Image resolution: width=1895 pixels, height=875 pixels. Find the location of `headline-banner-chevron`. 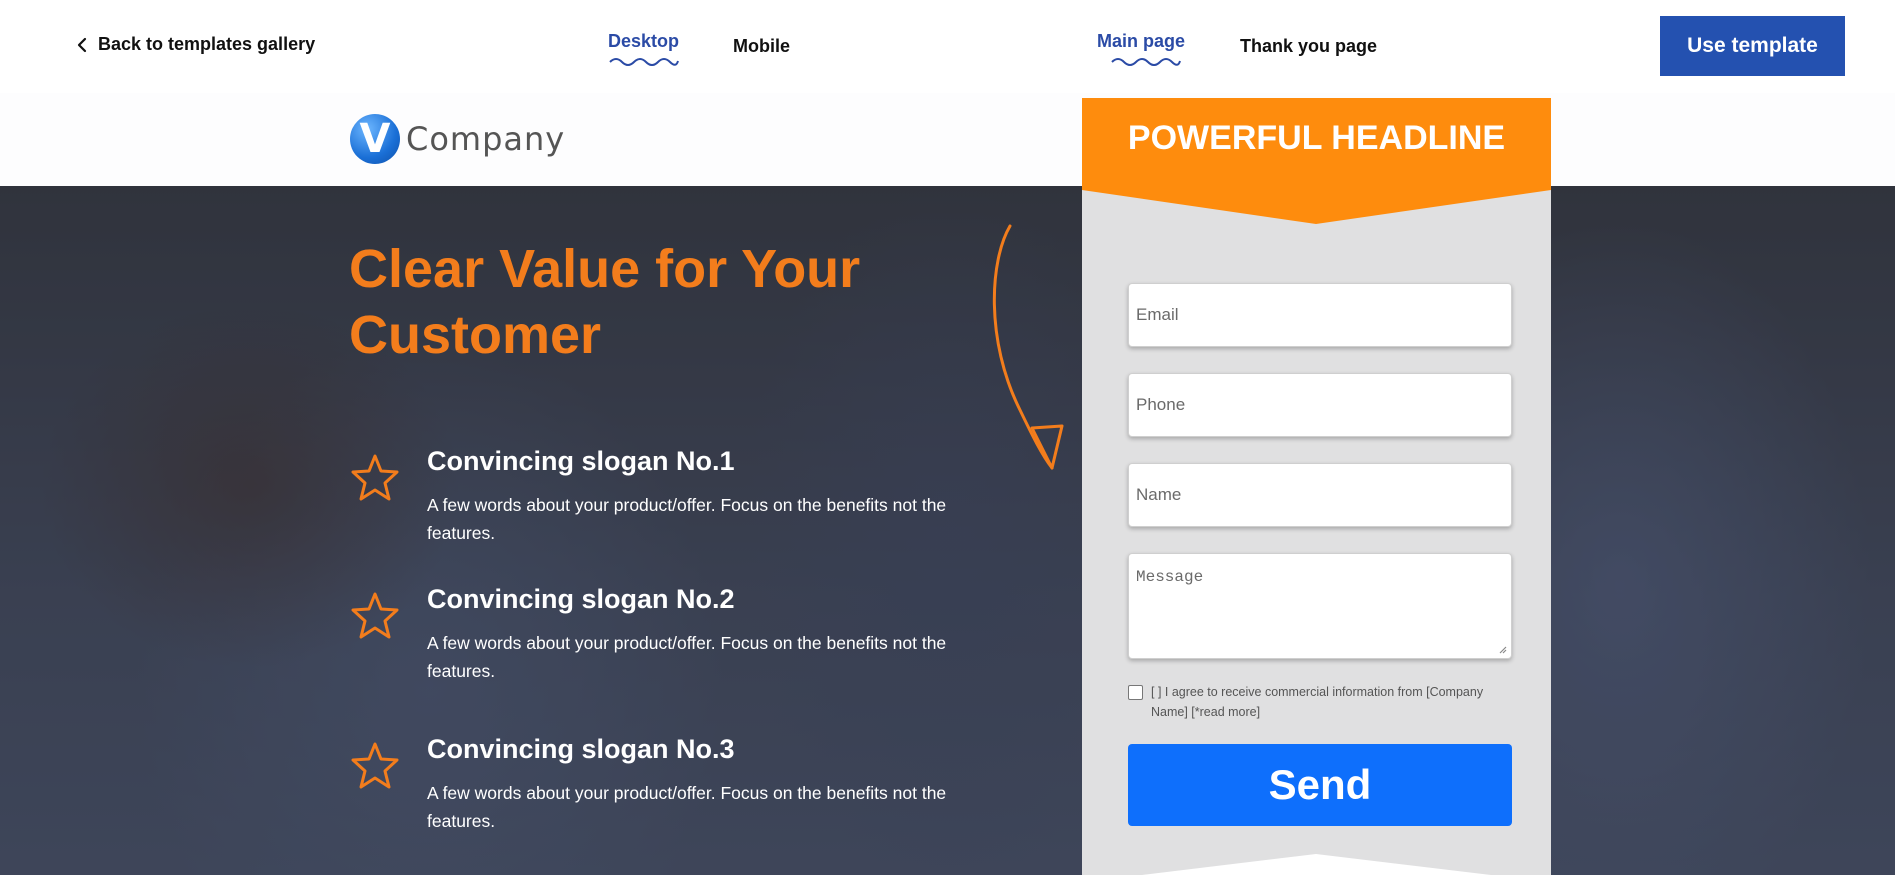

headline-banner-chevron is located at coordinates (1316, 205).